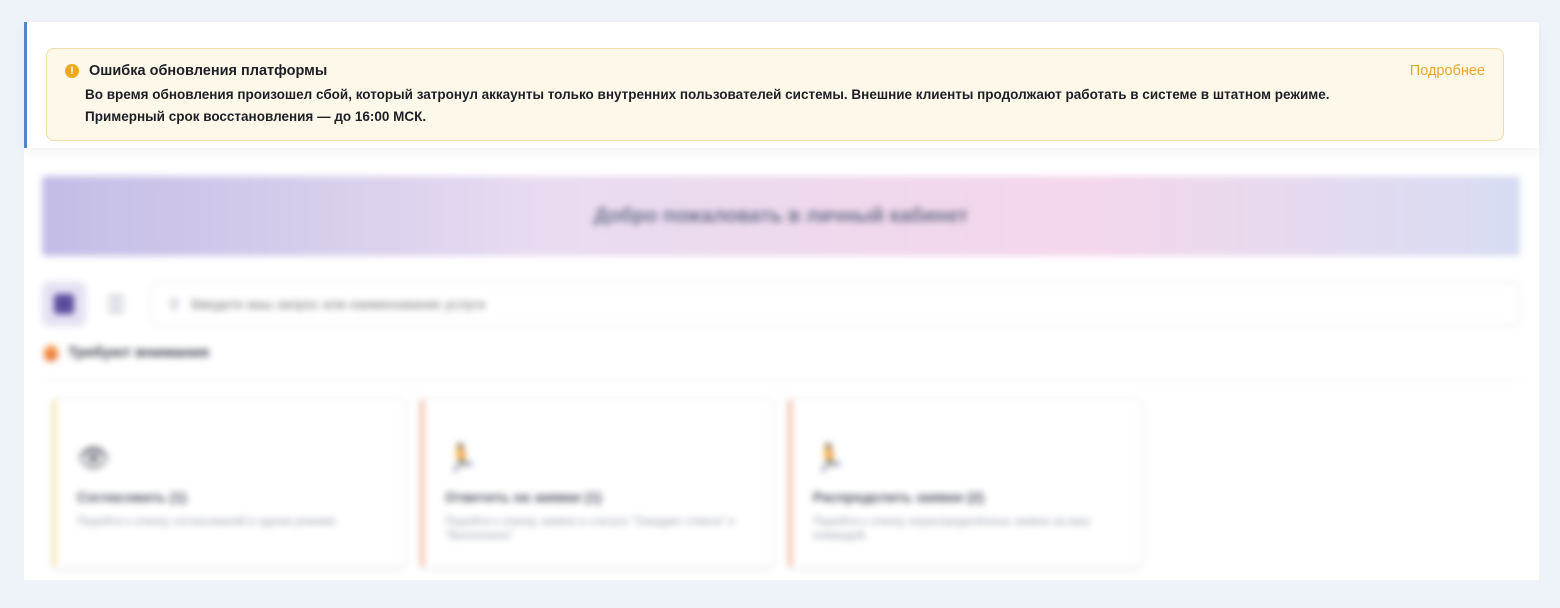 This screenshot has height=608, width=1560. I want to click on welcome-text: Добро пожаловать в личный кабинет, so click(781, 215).